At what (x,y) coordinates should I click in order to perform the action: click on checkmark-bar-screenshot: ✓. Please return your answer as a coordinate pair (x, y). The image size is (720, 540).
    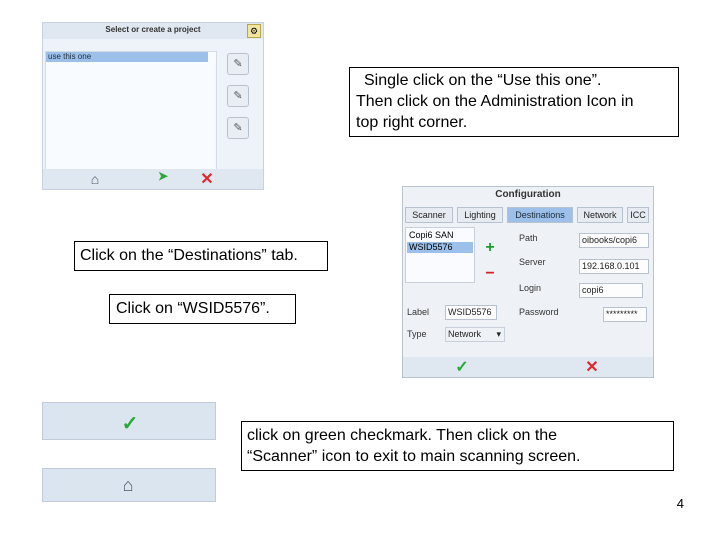
    Looking at the image, I should click on (129, 421).